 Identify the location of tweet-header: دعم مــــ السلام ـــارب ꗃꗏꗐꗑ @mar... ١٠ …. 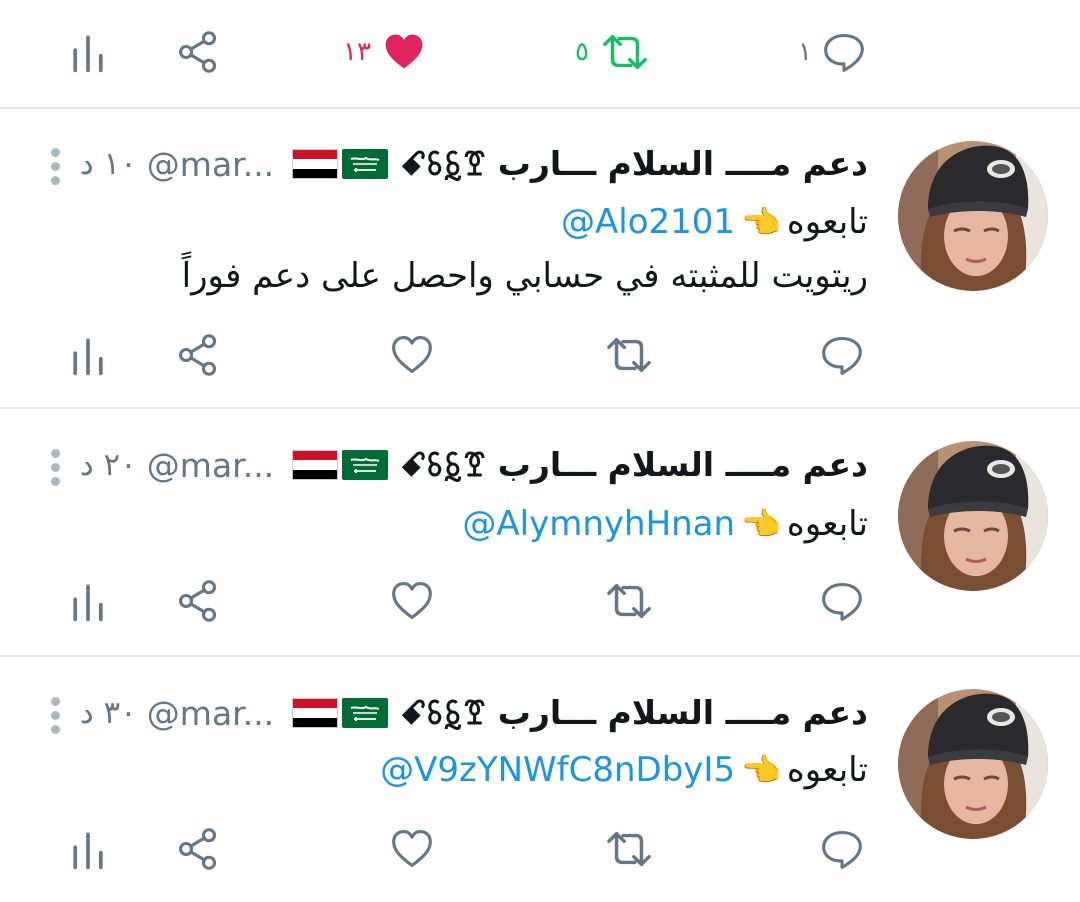
(474, 164).